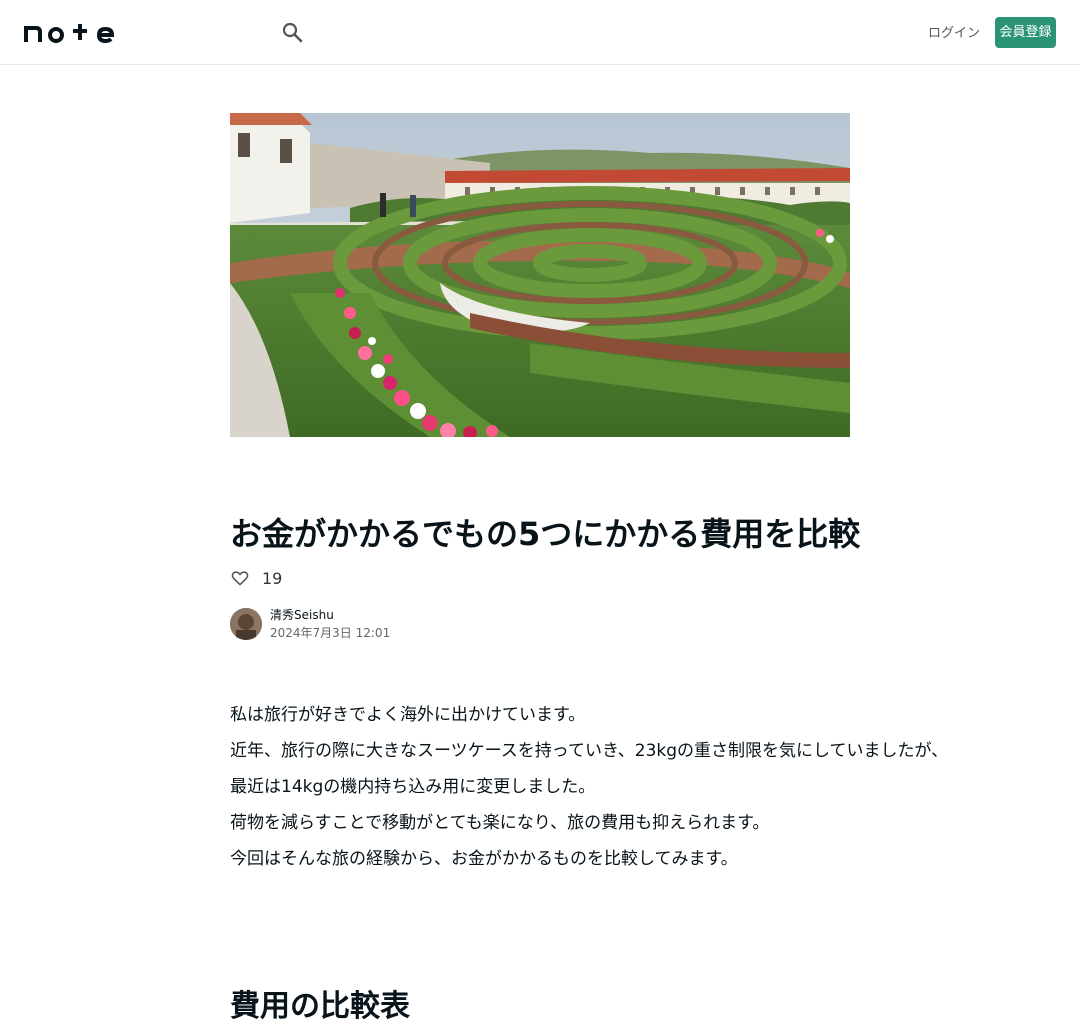 The height and width of the screenshot is (1029, 1080). What do you see at coordinates (408, 715) in the screenshot?
I see `paragraph: 私は旅行が好きでよく海外に出かけています。` at bounding box center [408, 715].